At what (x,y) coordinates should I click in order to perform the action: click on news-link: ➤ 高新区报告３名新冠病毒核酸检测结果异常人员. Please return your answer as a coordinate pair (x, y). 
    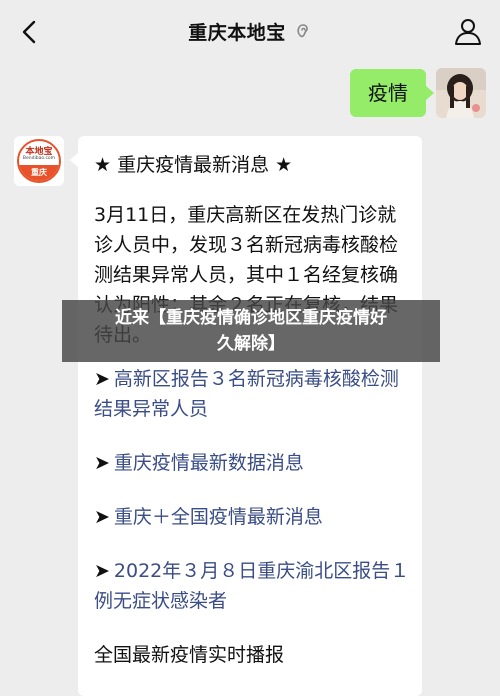
    Looking at the image, I should click on (254, 394).